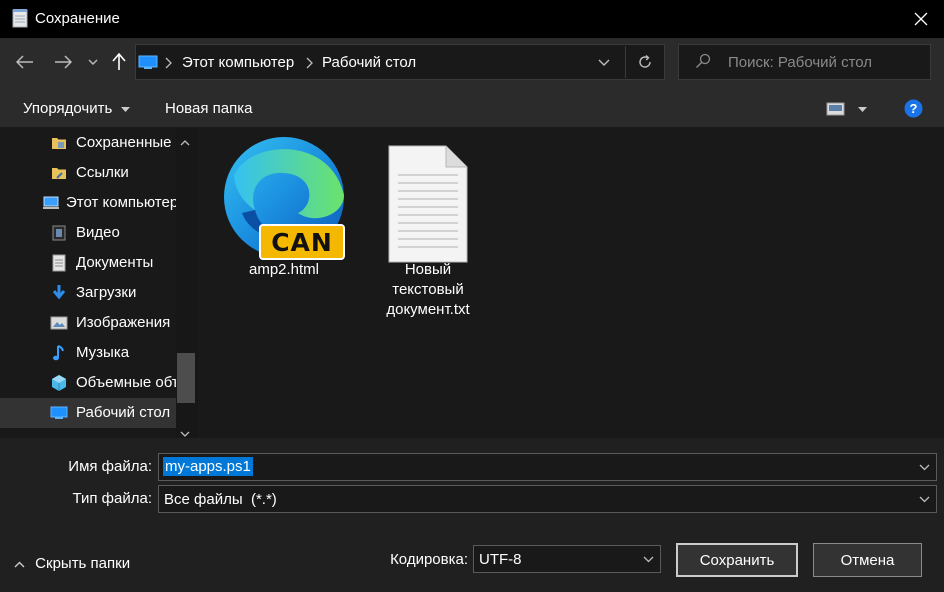  I want to click on toolbar, so click(472, 109).